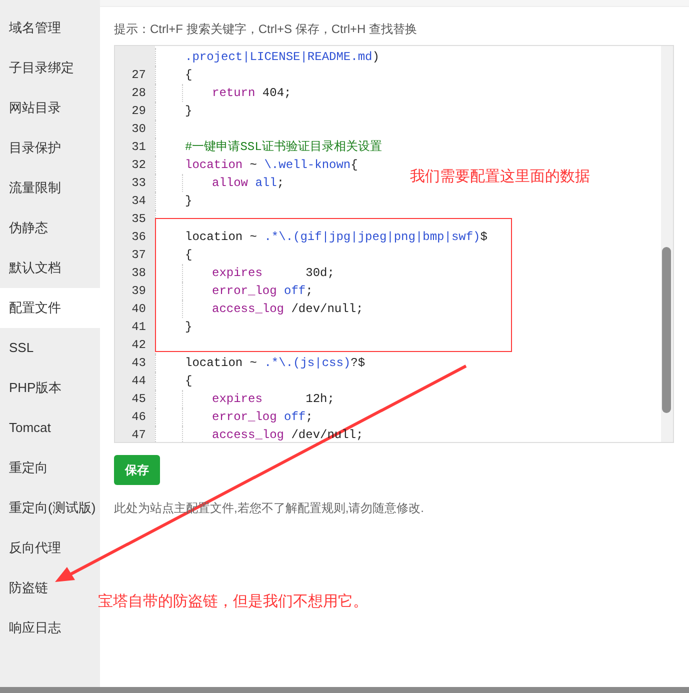 This screenshot has width=689, height=693. Describe the element at coordinates (50, 108) in the screenshot. I see `sidebar-item: 网站目录` at that location.